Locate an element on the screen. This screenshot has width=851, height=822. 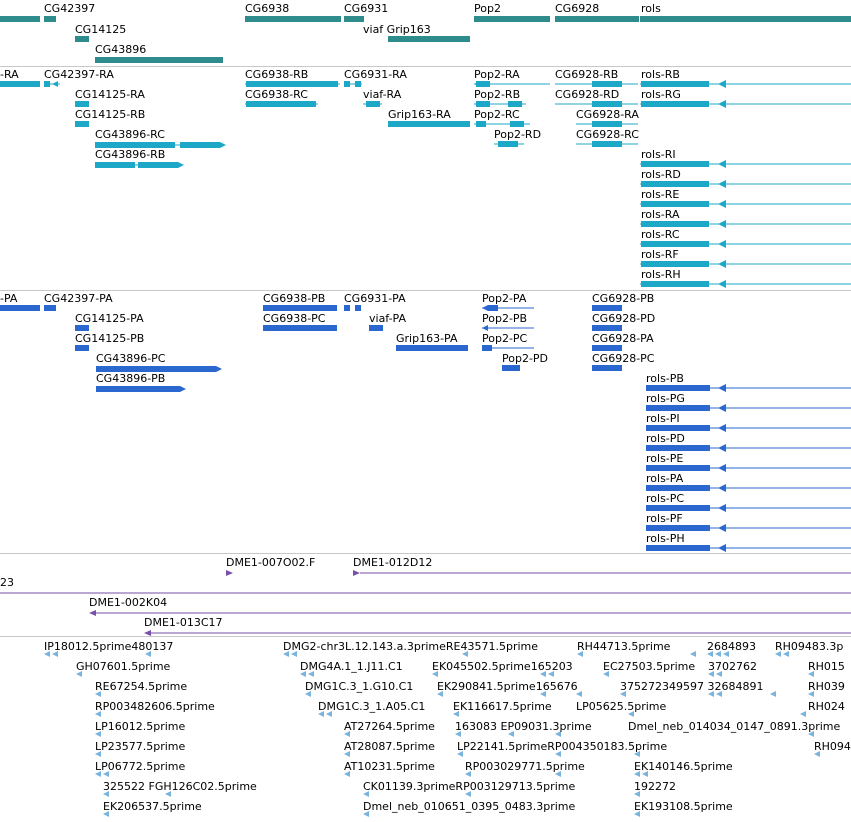
est-label: RH015 is located at coordinates (826, 666).